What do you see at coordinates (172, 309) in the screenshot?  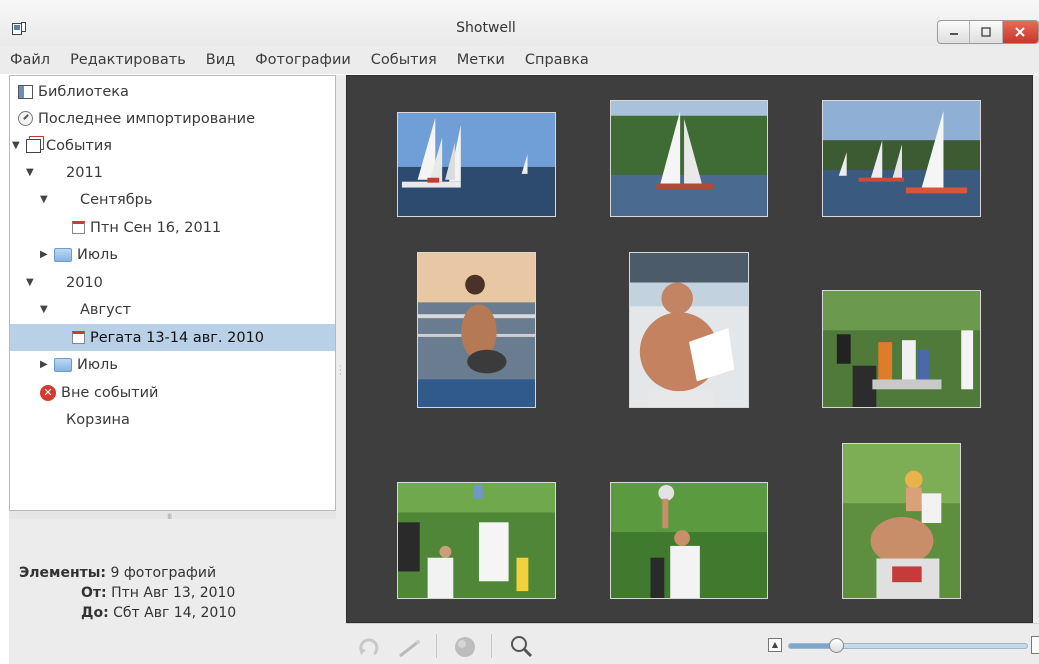 I see `sidebar-item-august: ▼ Август` at bounding box center [172, 309].